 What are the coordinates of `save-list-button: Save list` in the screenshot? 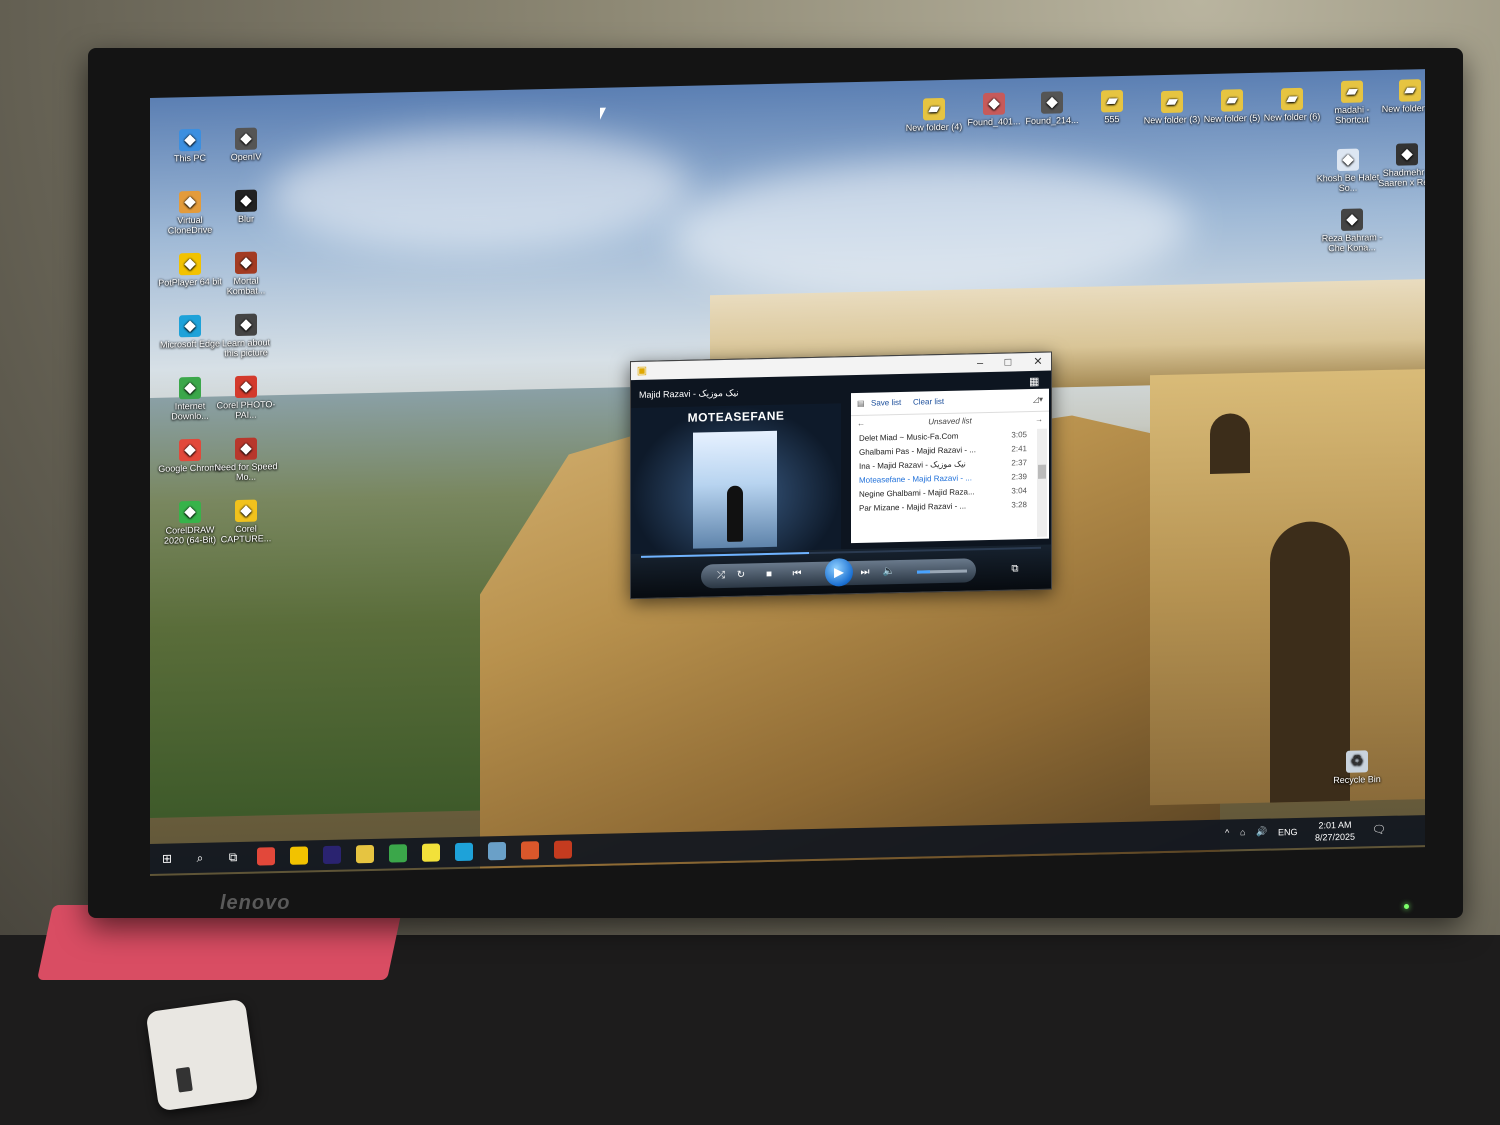 It's located at (886, 403).